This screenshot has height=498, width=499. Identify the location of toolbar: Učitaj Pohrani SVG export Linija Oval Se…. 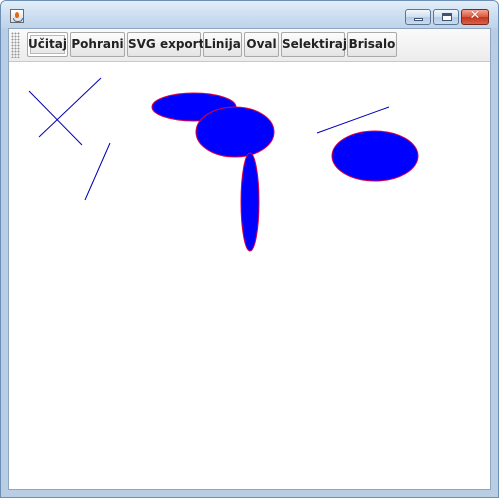
(249, 45).